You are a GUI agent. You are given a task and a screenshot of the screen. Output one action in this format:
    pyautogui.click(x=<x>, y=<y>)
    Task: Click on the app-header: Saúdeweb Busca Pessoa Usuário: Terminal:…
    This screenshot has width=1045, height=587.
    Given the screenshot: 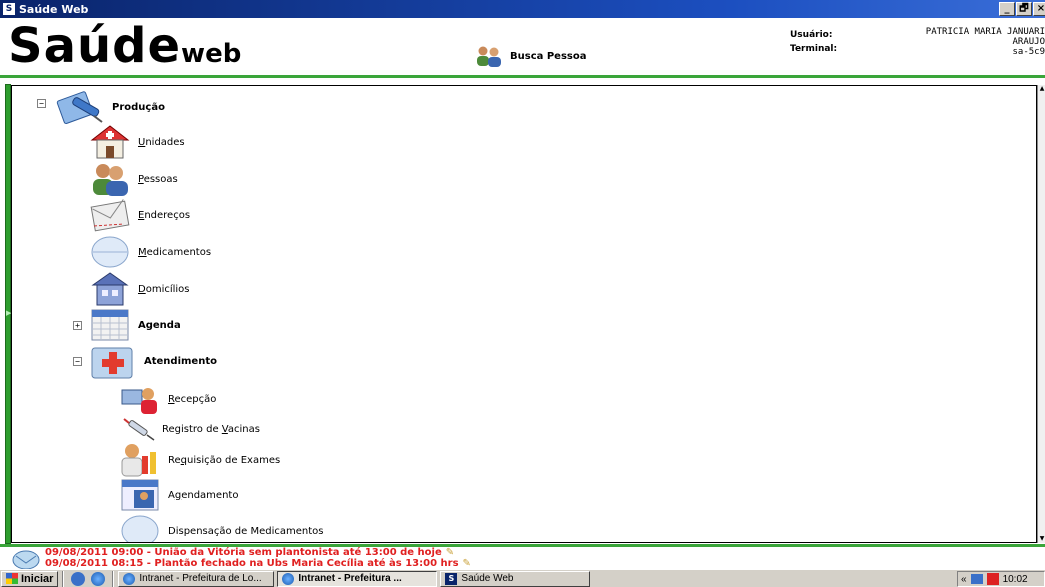 What is the action you would take?
    pyautogui.click(x=522, y=48)
    